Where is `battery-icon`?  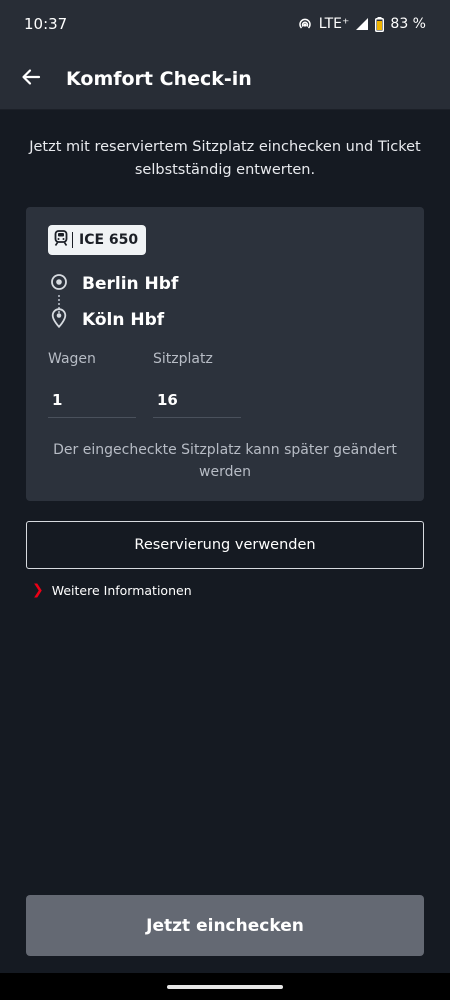 battery-icon is located at coordinates (380, 24).